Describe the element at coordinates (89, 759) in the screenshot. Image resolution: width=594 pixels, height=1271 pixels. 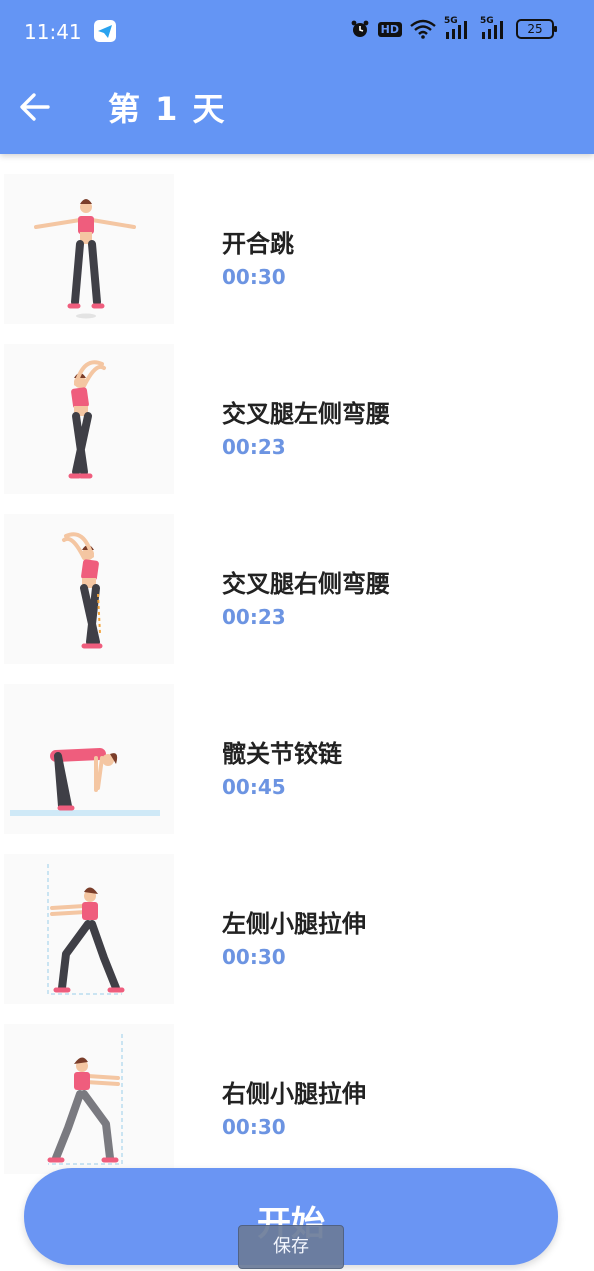
I see `hip-hinge-illustration` at that location.